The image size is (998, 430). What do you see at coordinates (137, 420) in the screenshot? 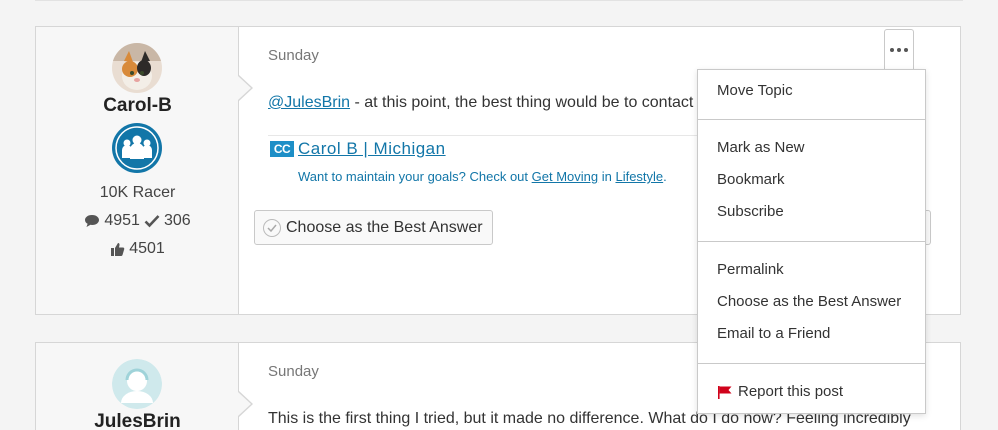
I see `author-name: JulesBrin` at bounding box center [137, 420].